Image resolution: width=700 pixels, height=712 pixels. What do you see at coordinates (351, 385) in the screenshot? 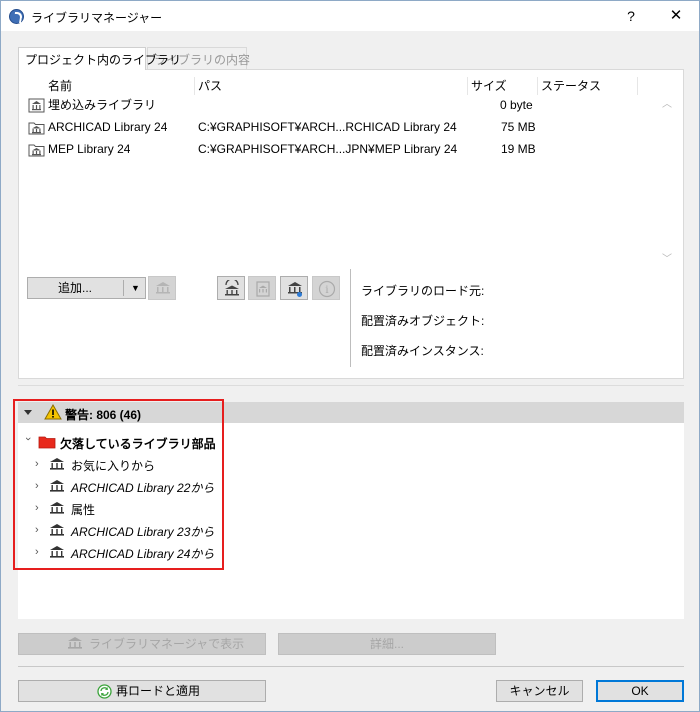
I see `section-divider` at bounding box center [351, 385].